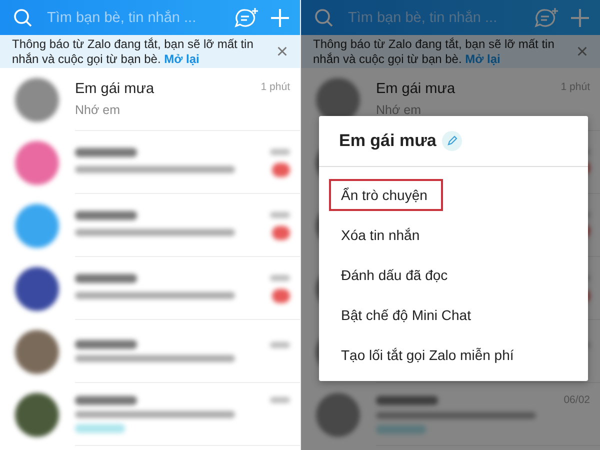 The image size is (600, 450). I want to click on pencil-icon, so click(452, 141).